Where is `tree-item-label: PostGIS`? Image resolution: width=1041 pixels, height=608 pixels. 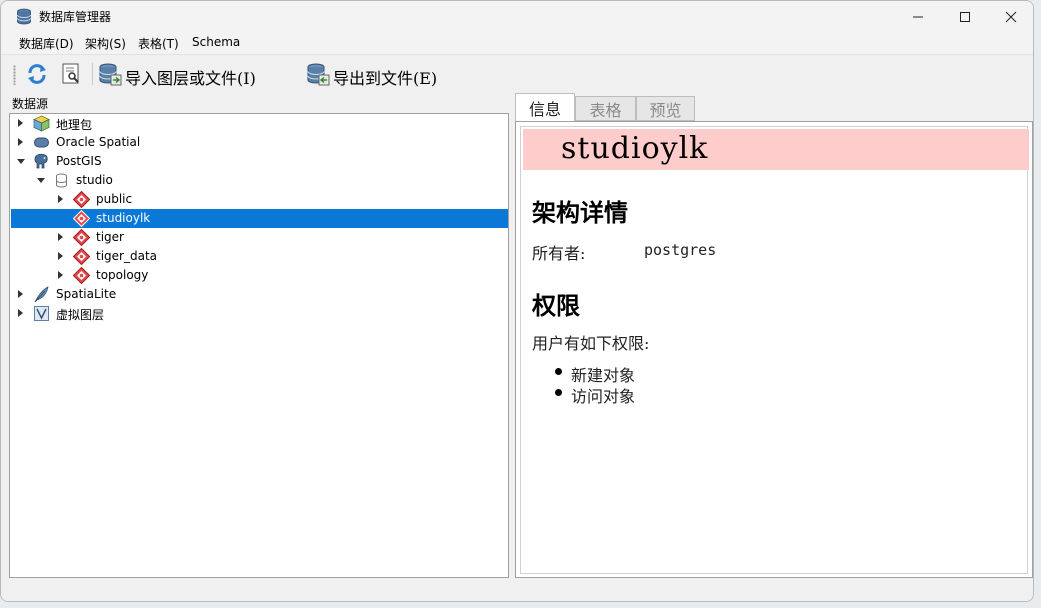
tree-item-label: PostGIS is located at coordinates (79, 161).